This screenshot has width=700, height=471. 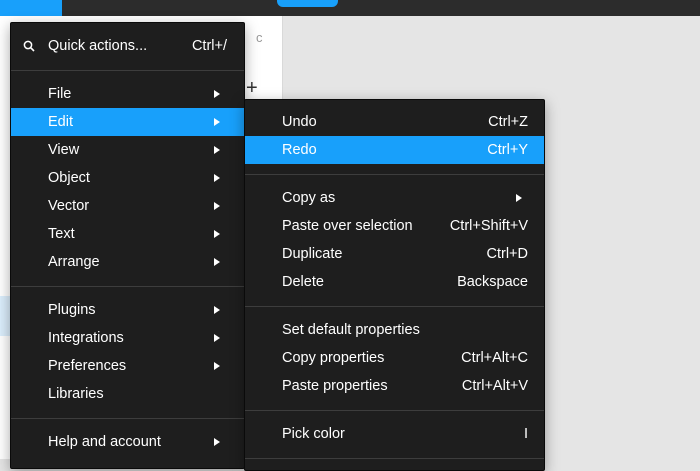 I want to click on menu-item-object: Object, so click(x=127, y=178).